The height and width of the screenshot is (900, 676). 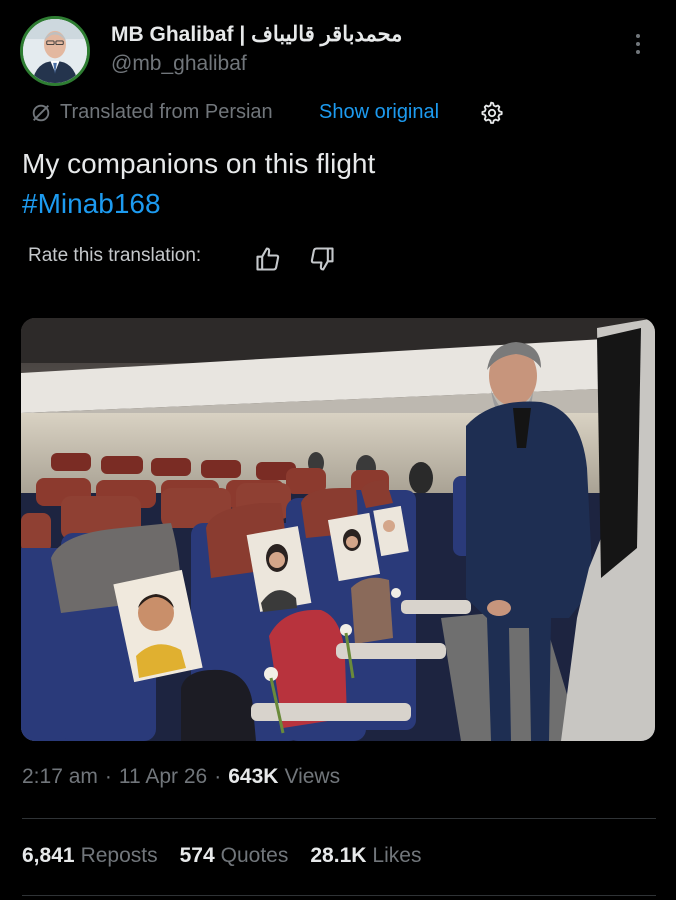 I want to click on views-label: Views, so click(x=312, y=776).